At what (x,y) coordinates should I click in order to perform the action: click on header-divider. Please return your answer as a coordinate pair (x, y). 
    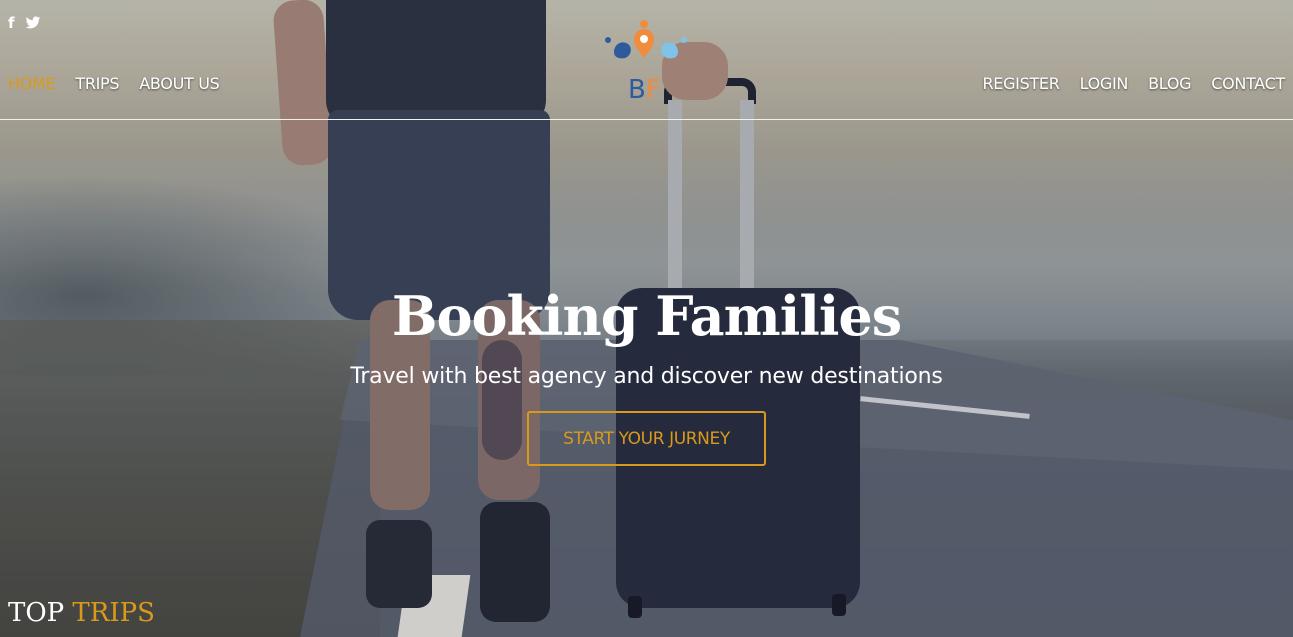
    Looking at the image, I should click on (646, 119).